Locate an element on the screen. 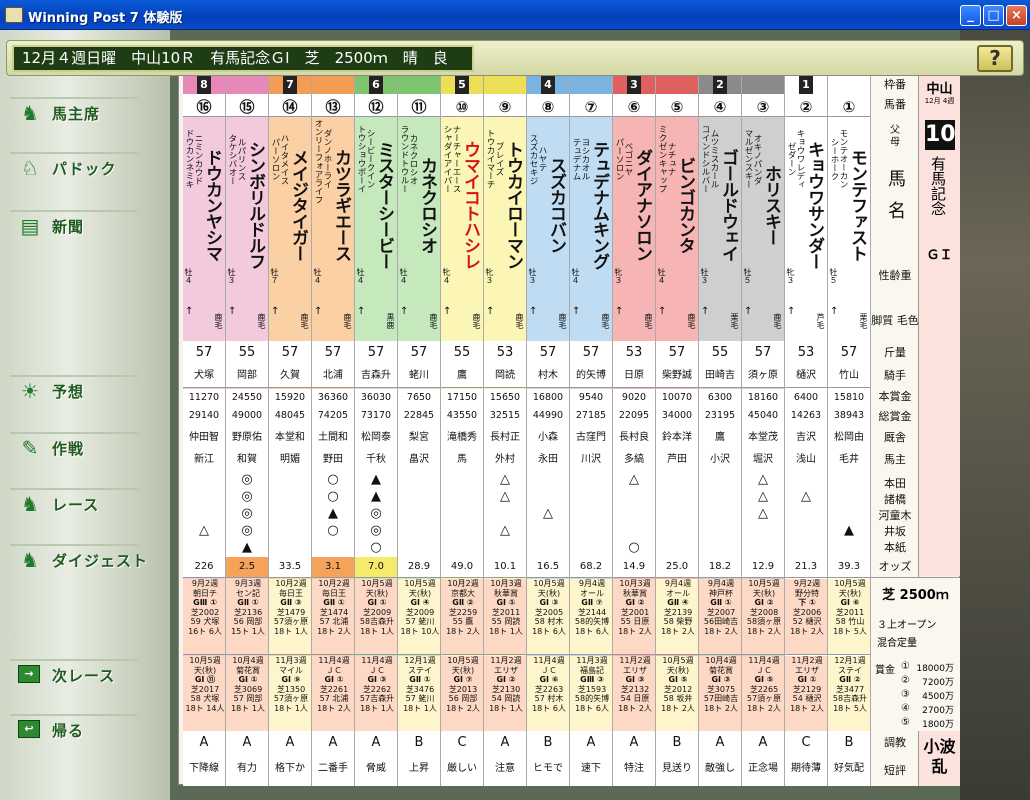  past-race-last1: 10月3週 秋華賞 GⅠ ① 芝2011 55 岡読 18ト 1人 is located at coordinates (505, 616).